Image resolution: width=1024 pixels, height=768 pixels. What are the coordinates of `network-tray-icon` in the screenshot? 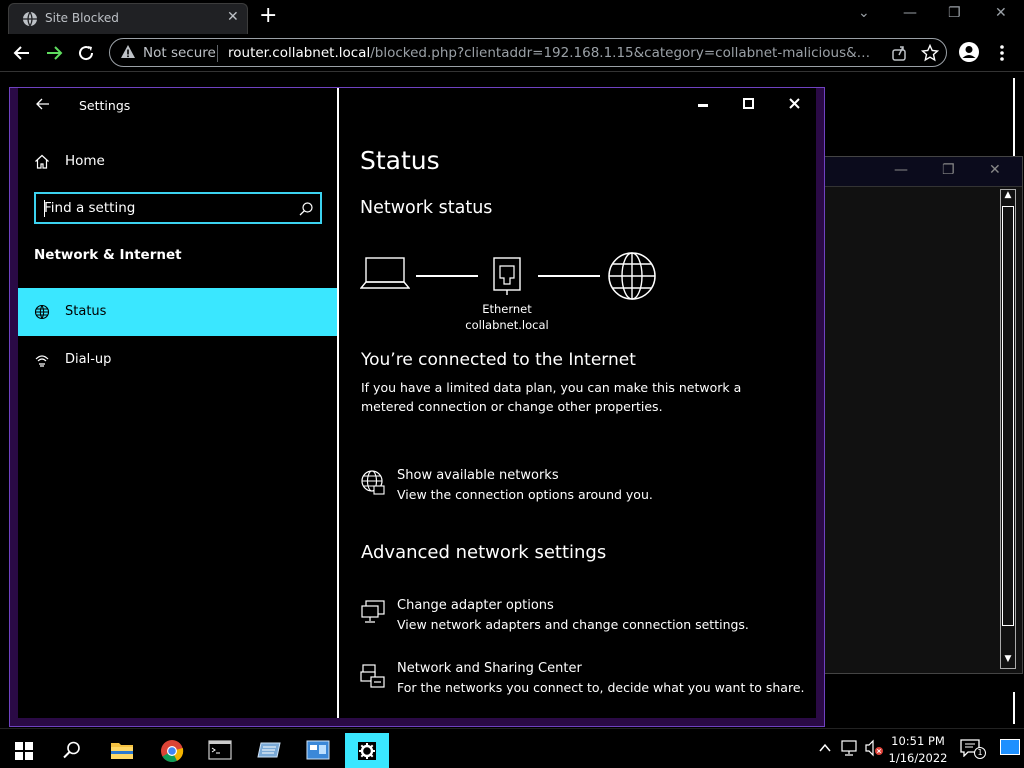 It's located at (850, 748).